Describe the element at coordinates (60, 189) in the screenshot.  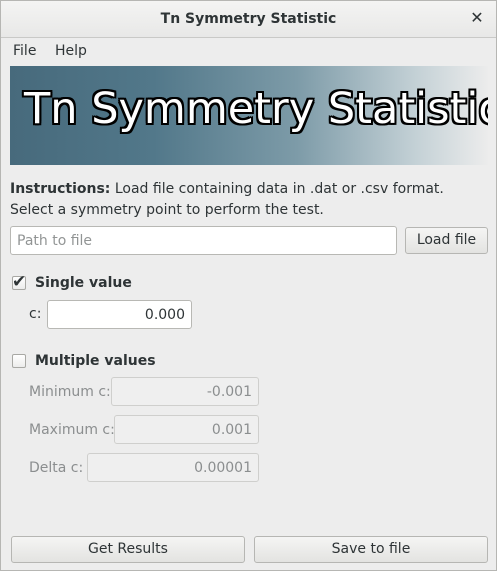
I see `instructions-label: Instructions:` at that location.